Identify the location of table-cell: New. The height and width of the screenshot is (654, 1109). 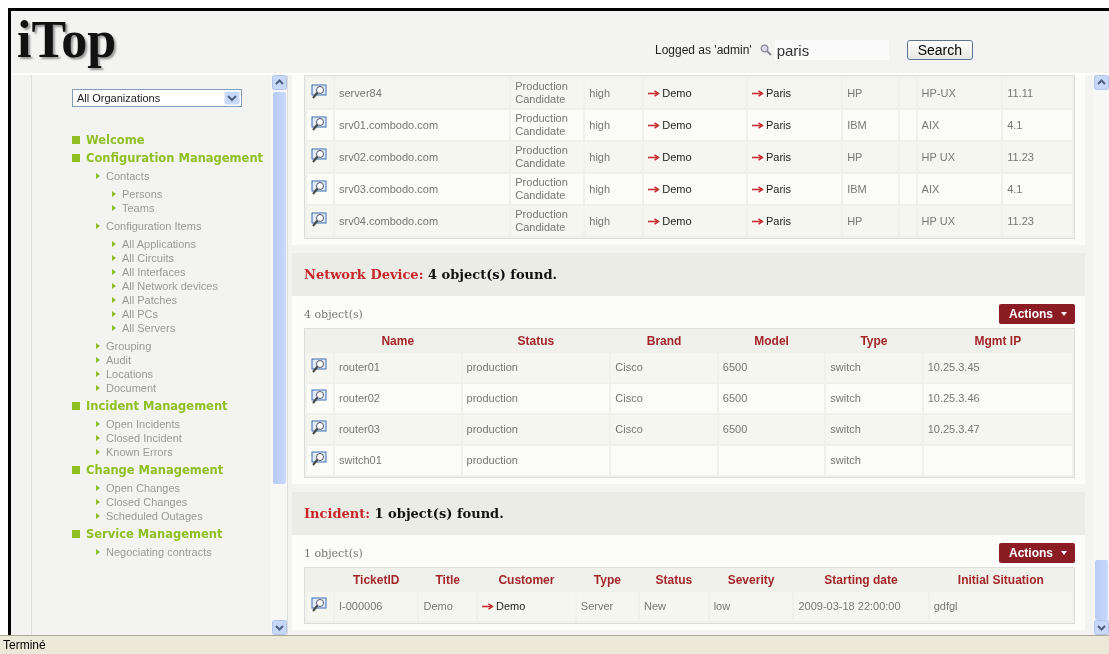
(655, 606).